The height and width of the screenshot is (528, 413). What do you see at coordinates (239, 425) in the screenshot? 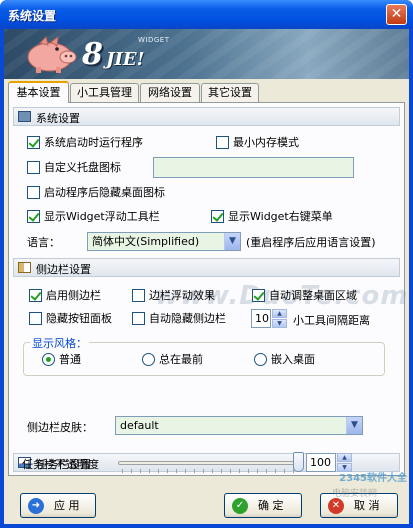
I see `sidebar-skin-select: default ▼` at bounding box center [239, 425].